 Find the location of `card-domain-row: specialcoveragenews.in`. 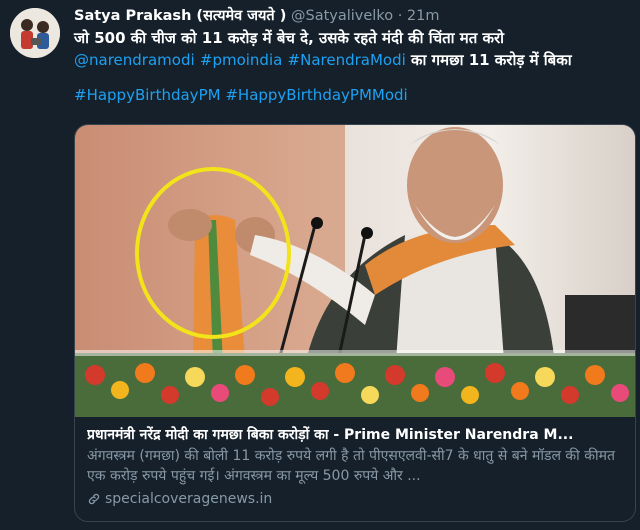

card-domain-row: specialcoveragenews.in is located at coordinates (355, 499).